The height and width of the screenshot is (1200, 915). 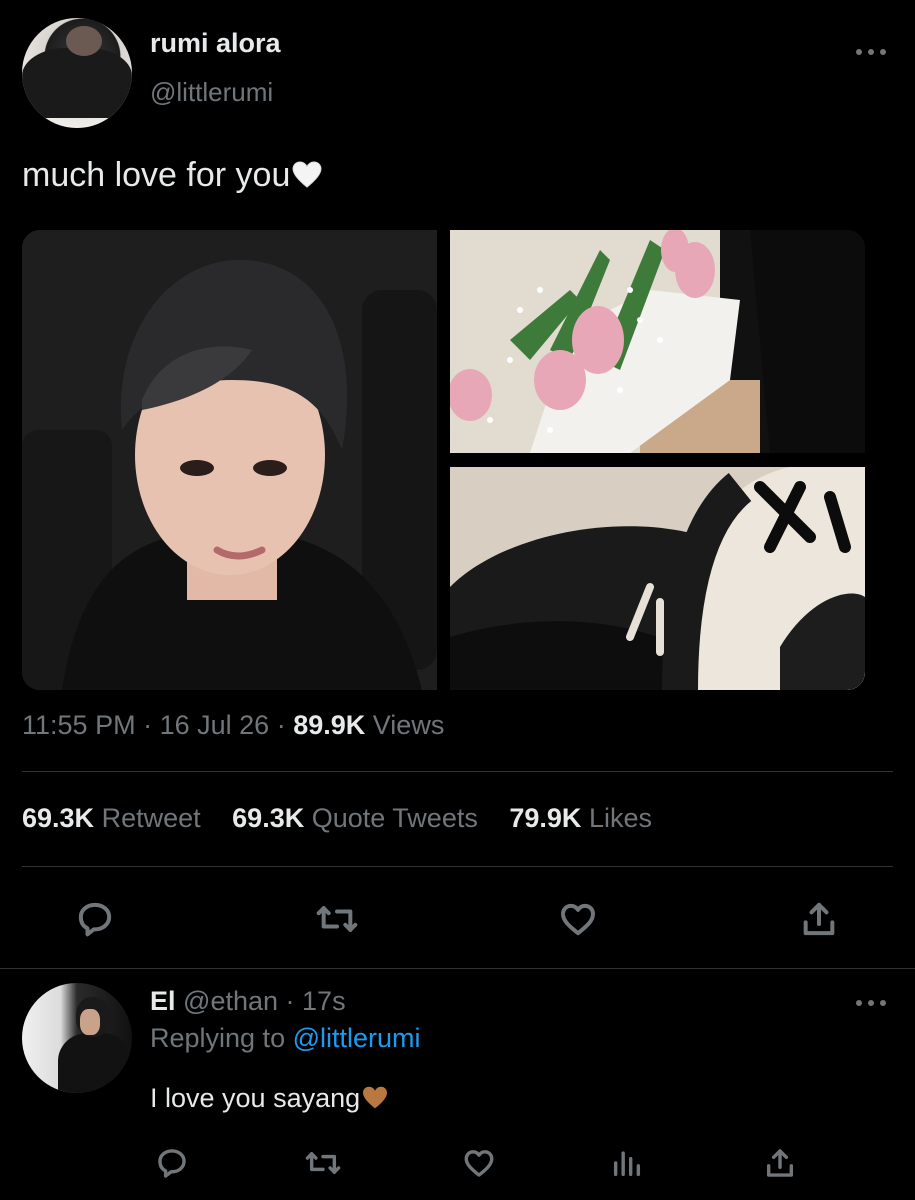 I want to click on reply-share-button, so click(x=780, y=1163).